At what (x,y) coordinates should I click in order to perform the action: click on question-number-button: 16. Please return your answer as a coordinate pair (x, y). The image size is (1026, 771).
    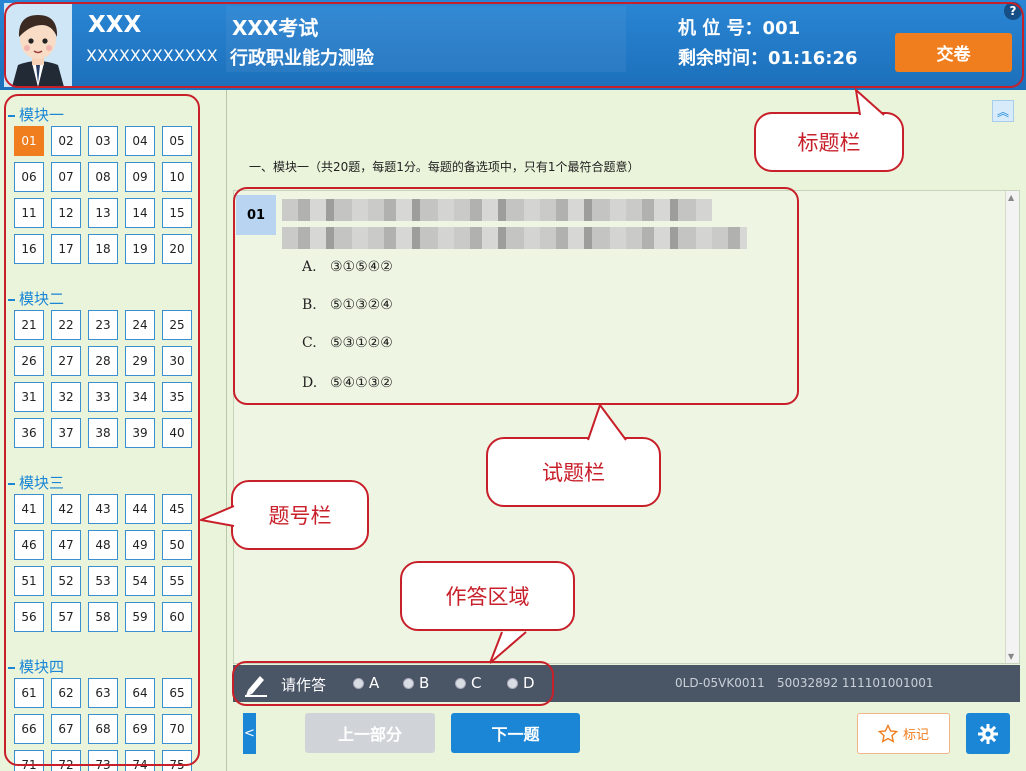
    Looking at the image, I should click on (29, 249).